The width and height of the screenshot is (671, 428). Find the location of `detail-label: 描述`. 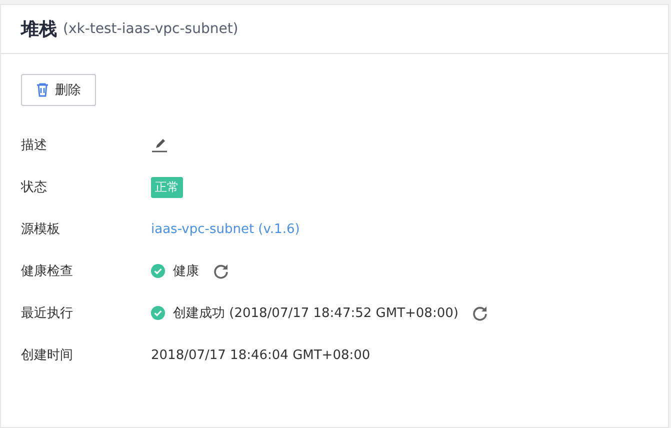

detail-label: 描述 is located at coordinates (34, 145).